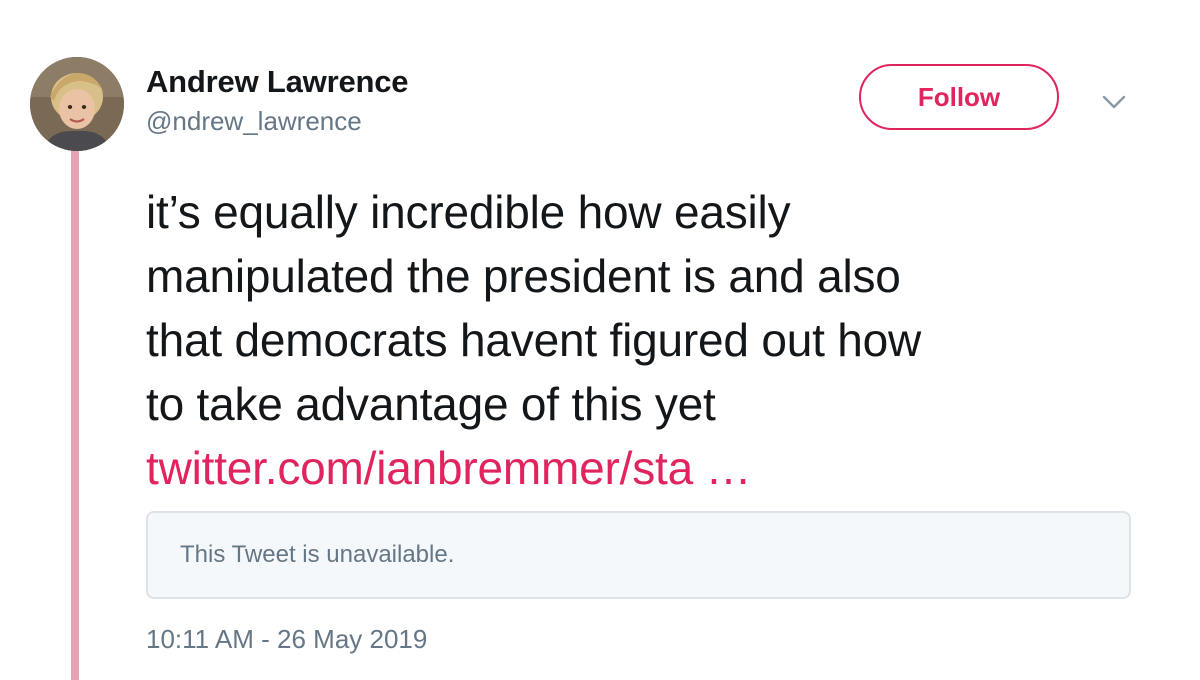  What do you see at coordinates (431, 404) in the screenshot?
I see `tweet-text-line: to take advantage of this yet` at bounding box center [431, 404].